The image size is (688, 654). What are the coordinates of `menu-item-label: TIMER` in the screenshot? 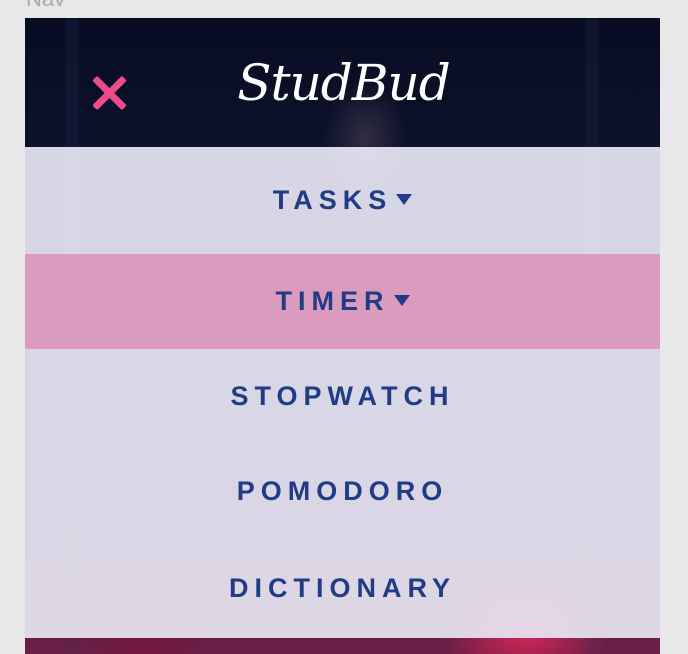 It's located at (332, 301).